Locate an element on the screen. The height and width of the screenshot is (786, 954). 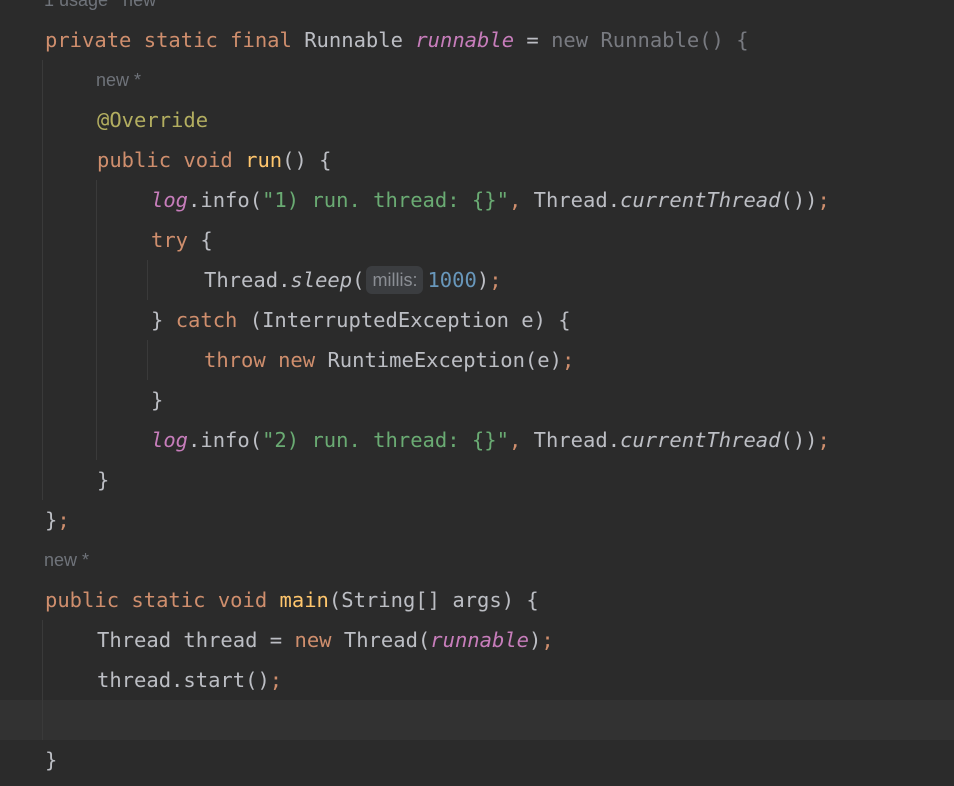
punctuation: () { is located at coordinates (307, 160).